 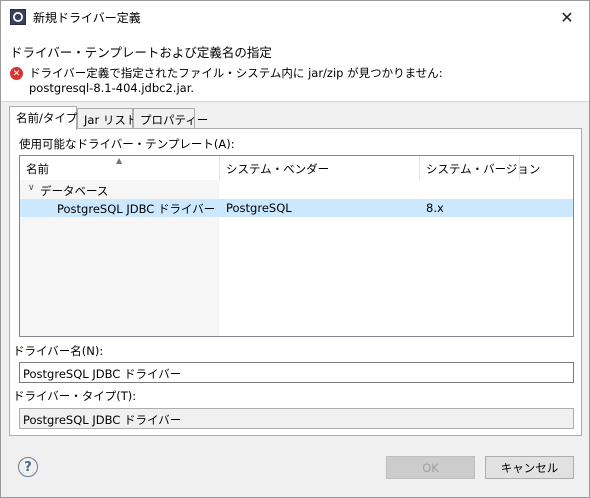 I want to click on column-header-name: ▲ 名前, so click(x=120, y=168).